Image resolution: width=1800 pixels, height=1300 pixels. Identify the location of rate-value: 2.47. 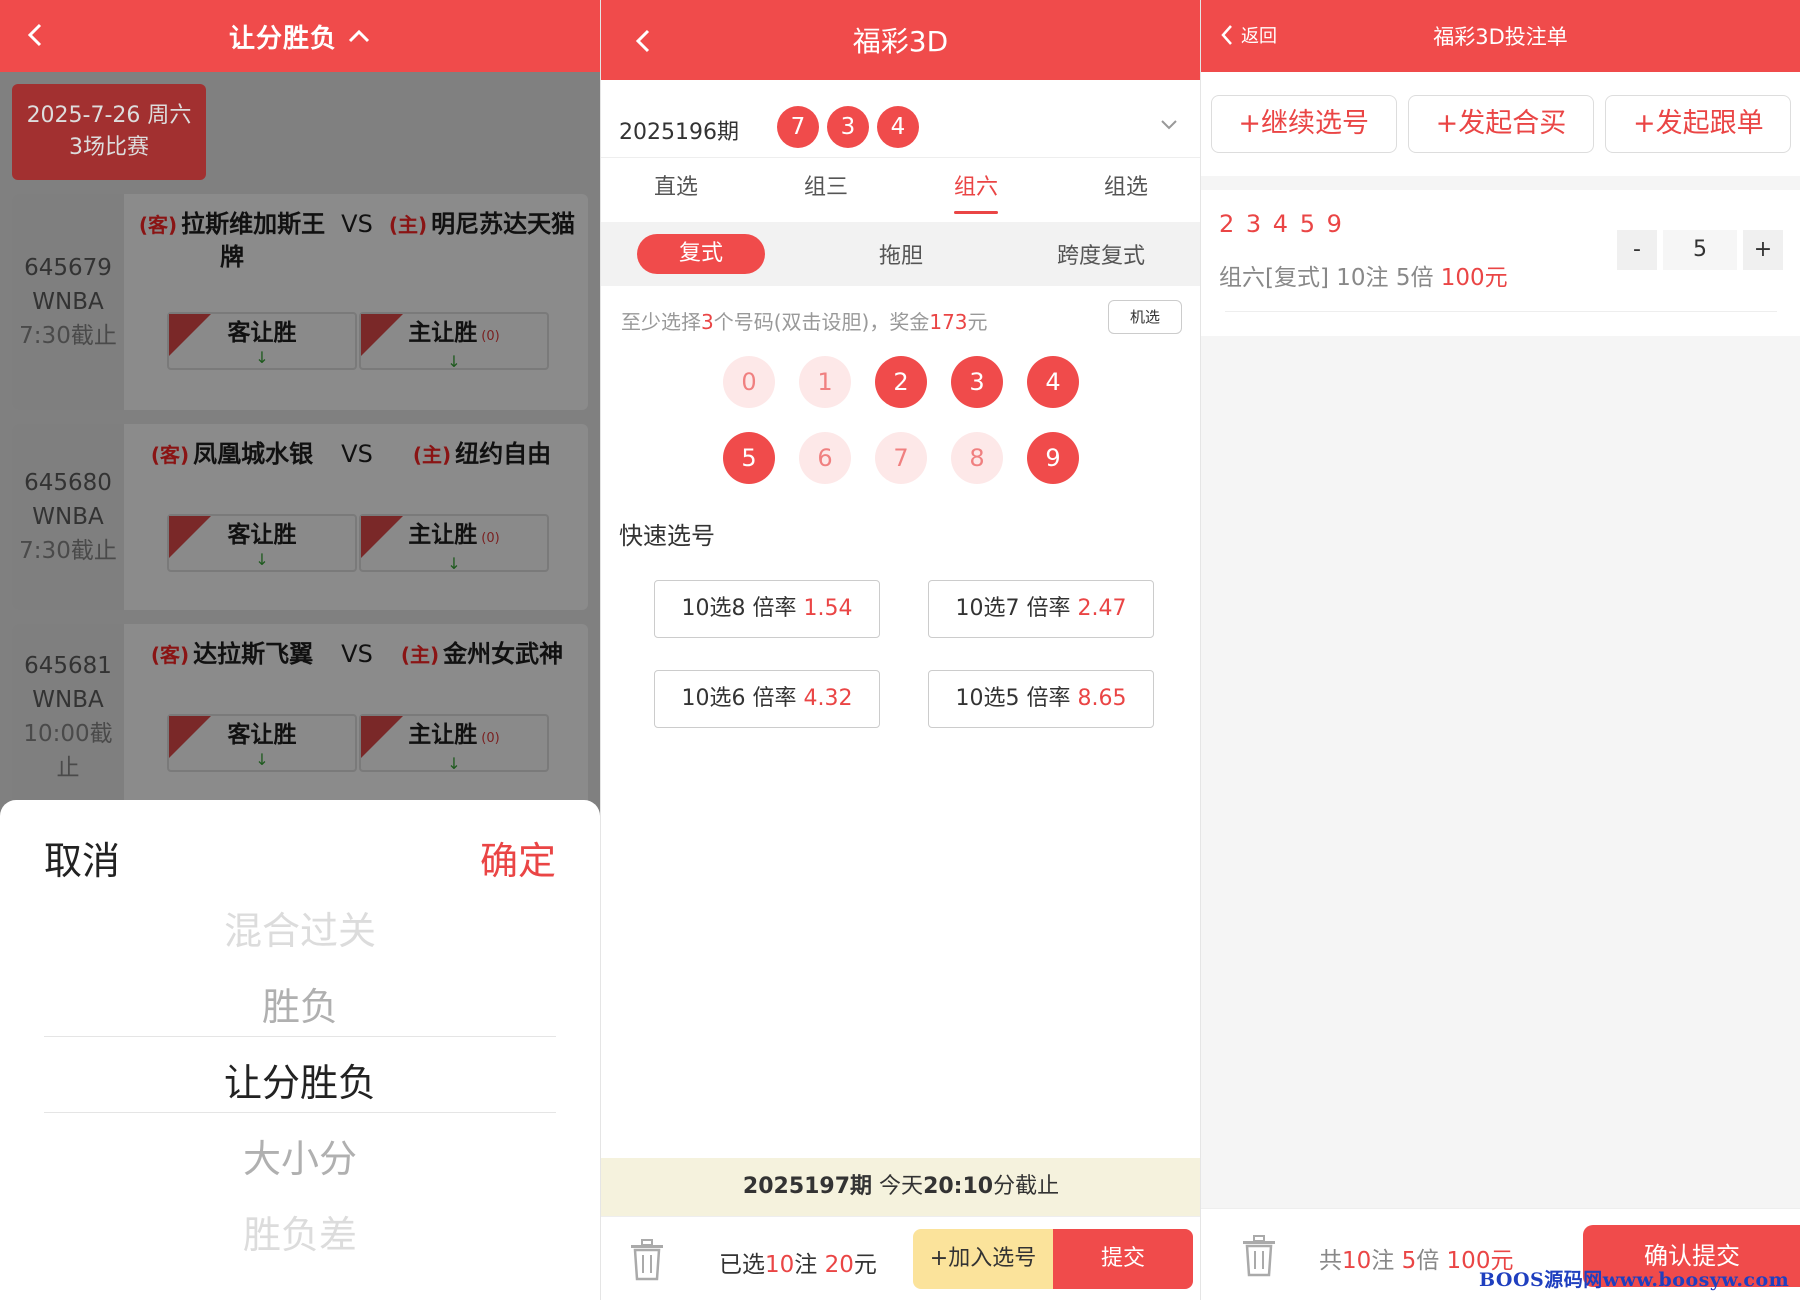
(1102, 608).